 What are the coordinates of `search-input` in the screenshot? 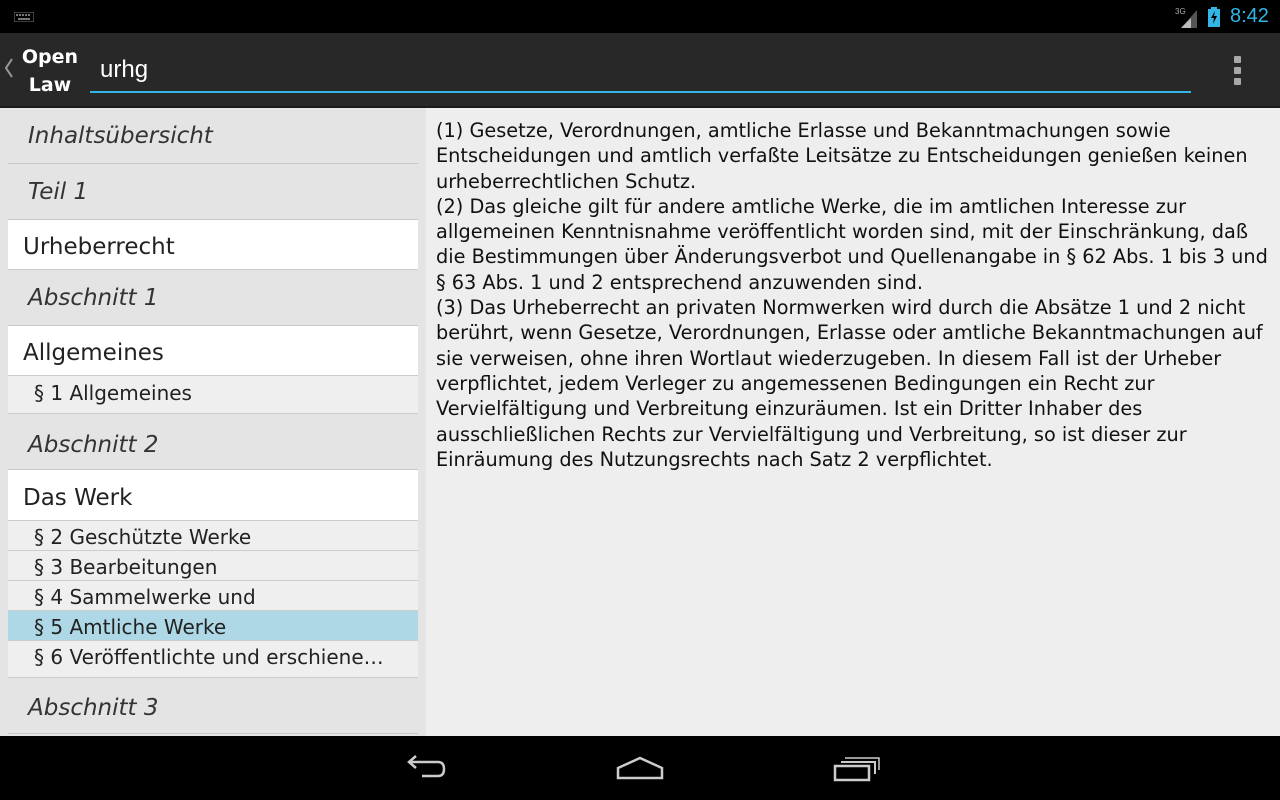 It's located at (640, 70).